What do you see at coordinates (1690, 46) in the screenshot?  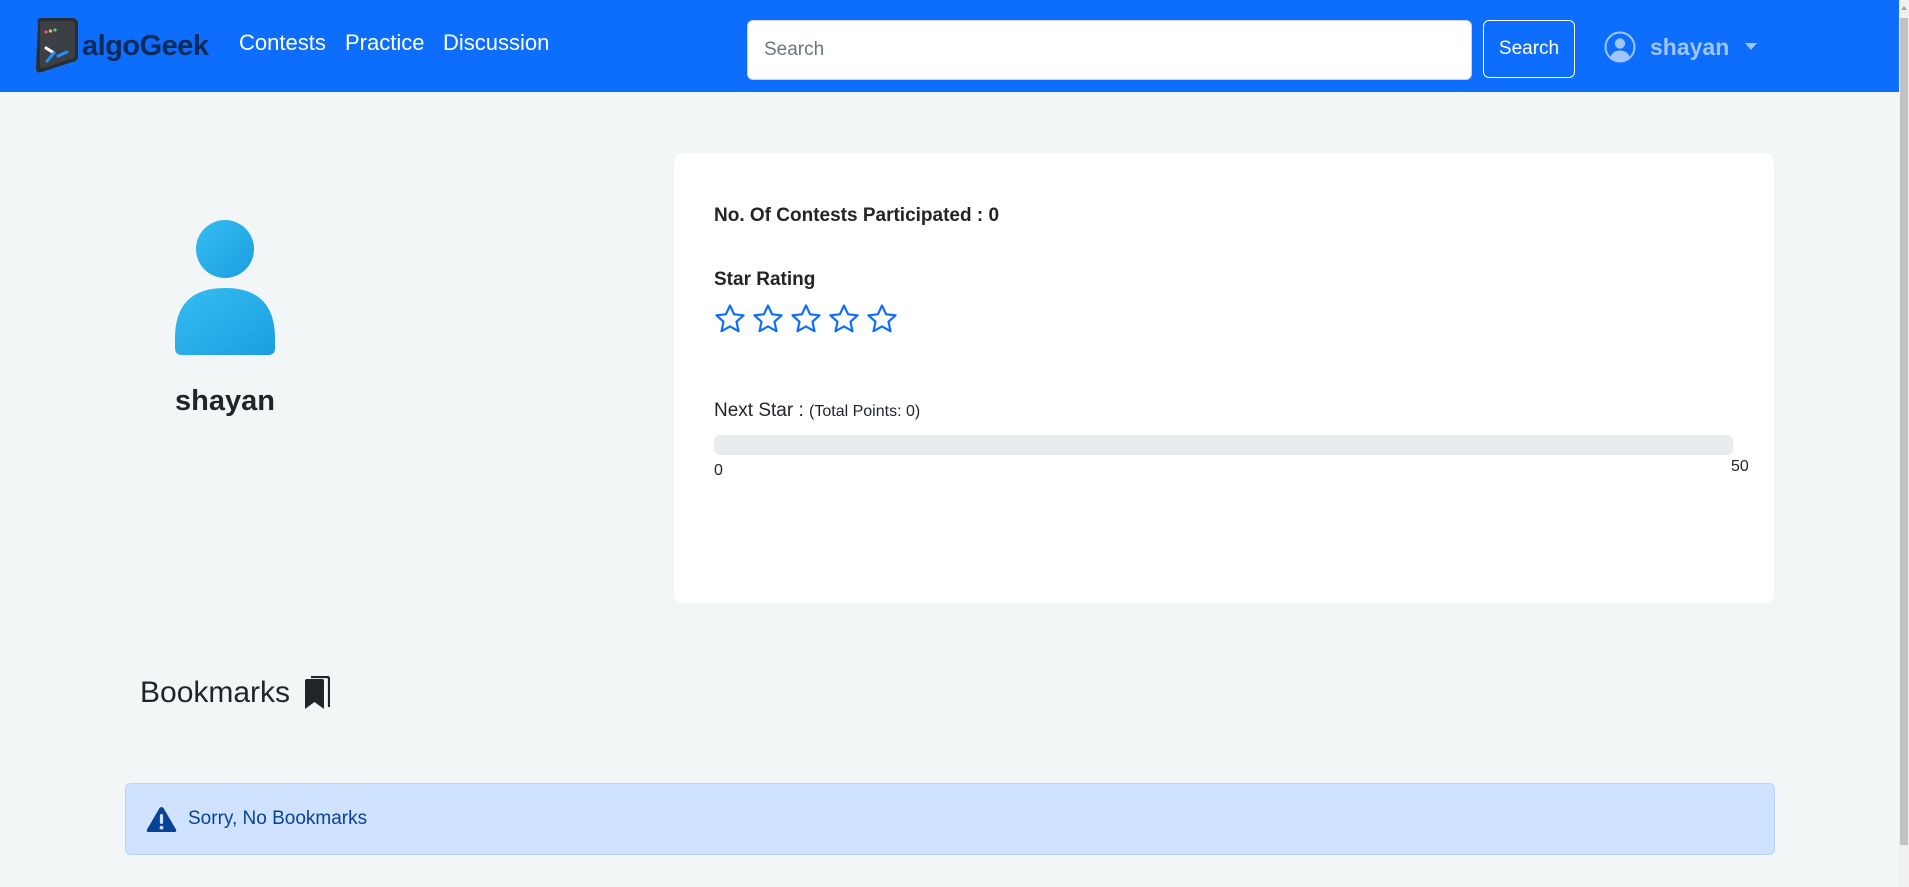 I see `user-name: shayan` at bounding box center [1690, 46].